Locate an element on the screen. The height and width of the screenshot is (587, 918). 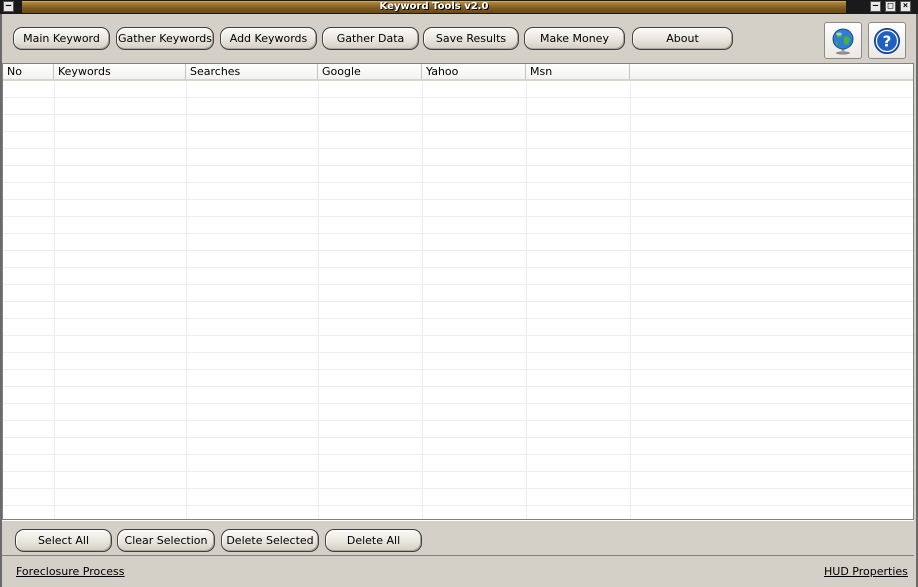
minimize-button: – is located at coordinates (875, 6).